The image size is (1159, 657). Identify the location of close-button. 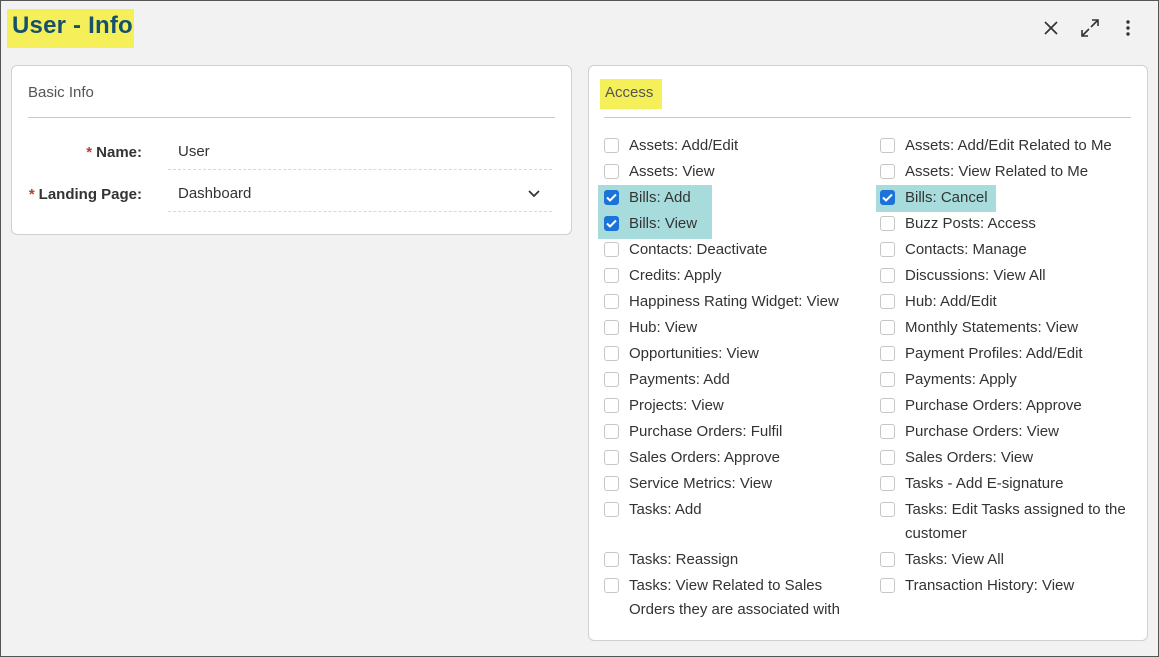
(1051, 28).